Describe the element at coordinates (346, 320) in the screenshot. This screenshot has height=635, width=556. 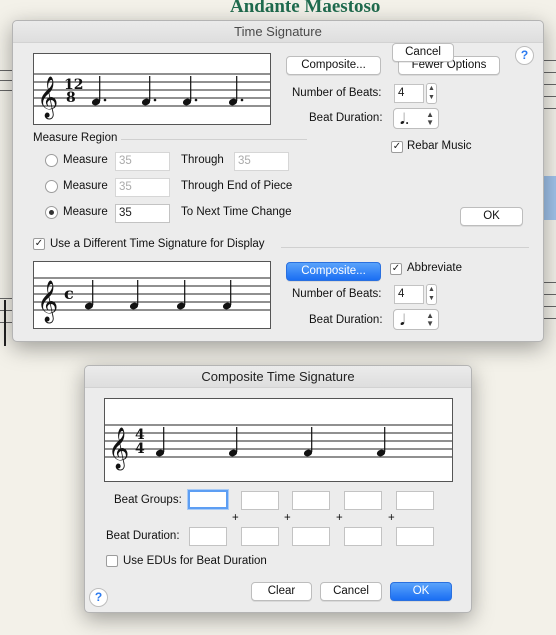
I see `display-beat-duration-label: Beat Duration:` at that location.